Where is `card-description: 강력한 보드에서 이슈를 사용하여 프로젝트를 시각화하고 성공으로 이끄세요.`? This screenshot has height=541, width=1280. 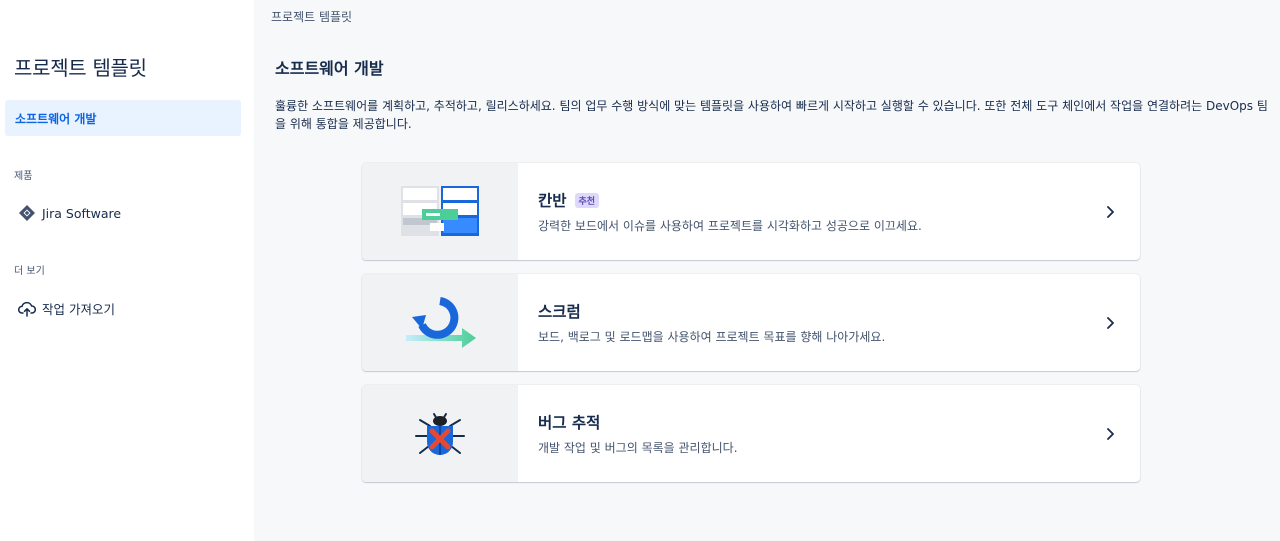
card-description: 강력한 보드에서 이슈를 사용하여 프로젝트를 시각화하고 성공으로 이끄세요. is located at coordinates (730, 226).